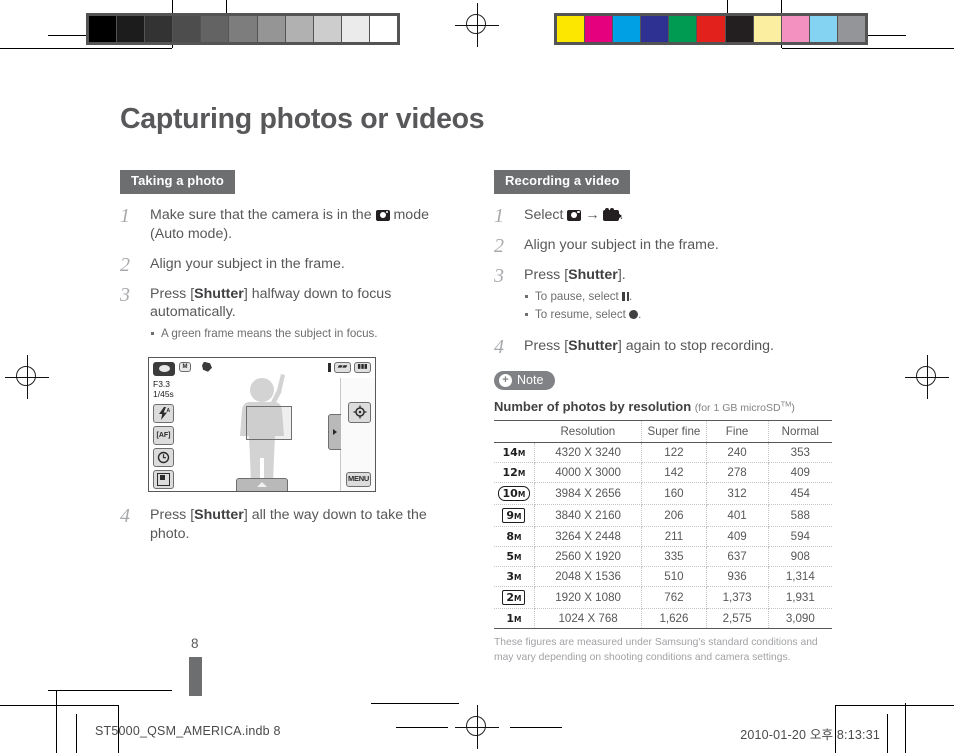 This screenshot has height=753, width=954. Describe the element at coordinates (588, 557) in the screenshot. I see `cell-resolution: 2560 X 1920` at that location.